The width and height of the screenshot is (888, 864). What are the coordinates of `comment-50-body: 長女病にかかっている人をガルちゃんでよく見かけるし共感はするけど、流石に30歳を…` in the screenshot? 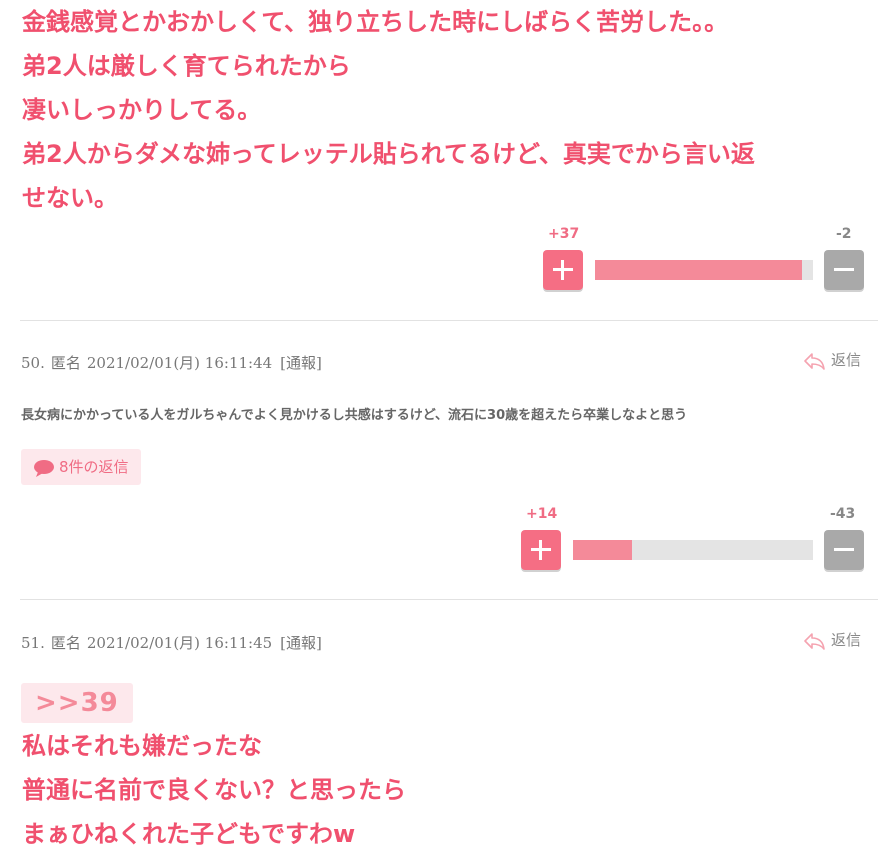 It's located at (354, 415).